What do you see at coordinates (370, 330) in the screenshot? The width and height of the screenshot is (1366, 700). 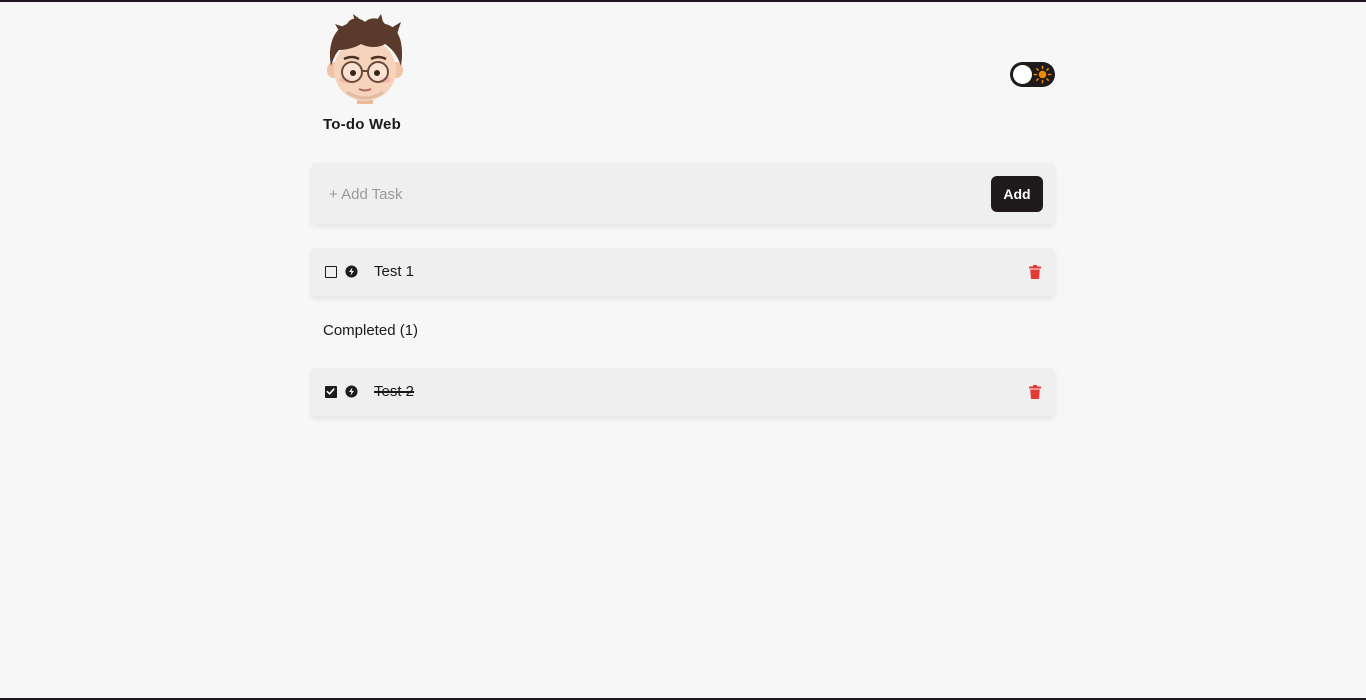 I see `completed-heading: Completed (1)` at bounding box center [370, 330].